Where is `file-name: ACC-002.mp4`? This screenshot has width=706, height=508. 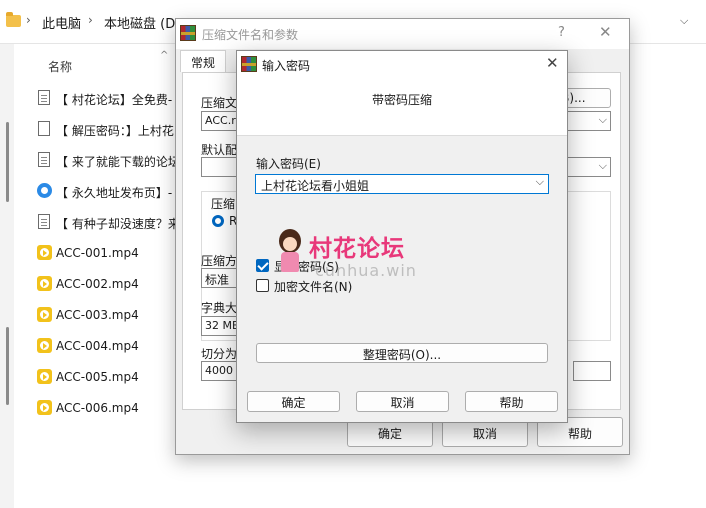 file-name: ACC-002.mp4 is located at coordinates (97, 284).